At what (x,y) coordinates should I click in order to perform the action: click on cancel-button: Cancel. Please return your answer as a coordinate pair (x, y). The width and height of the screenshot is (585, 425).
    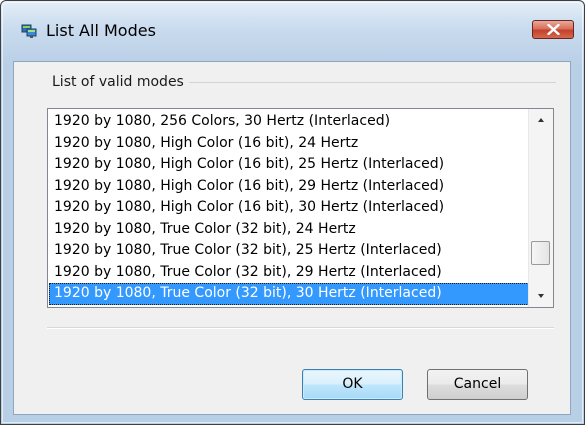
    Looking at the image, I should click on (477, 384).